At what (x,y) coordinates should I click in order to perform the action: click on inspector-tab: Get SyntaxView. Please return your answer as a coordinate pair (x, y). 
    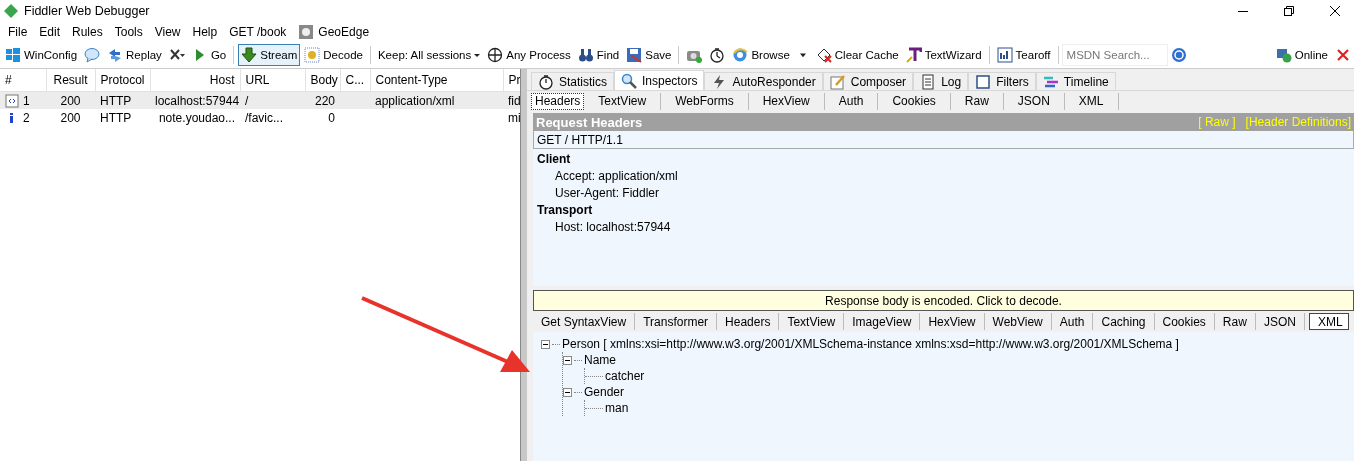
    Looking at the image, I should click on (584, 321).